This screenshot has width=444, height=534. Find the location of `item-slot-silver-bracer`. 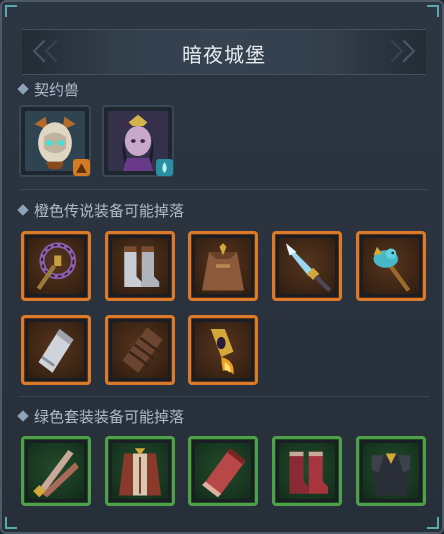

item-slot-silver-bracer is located at coordinates (56, 350).